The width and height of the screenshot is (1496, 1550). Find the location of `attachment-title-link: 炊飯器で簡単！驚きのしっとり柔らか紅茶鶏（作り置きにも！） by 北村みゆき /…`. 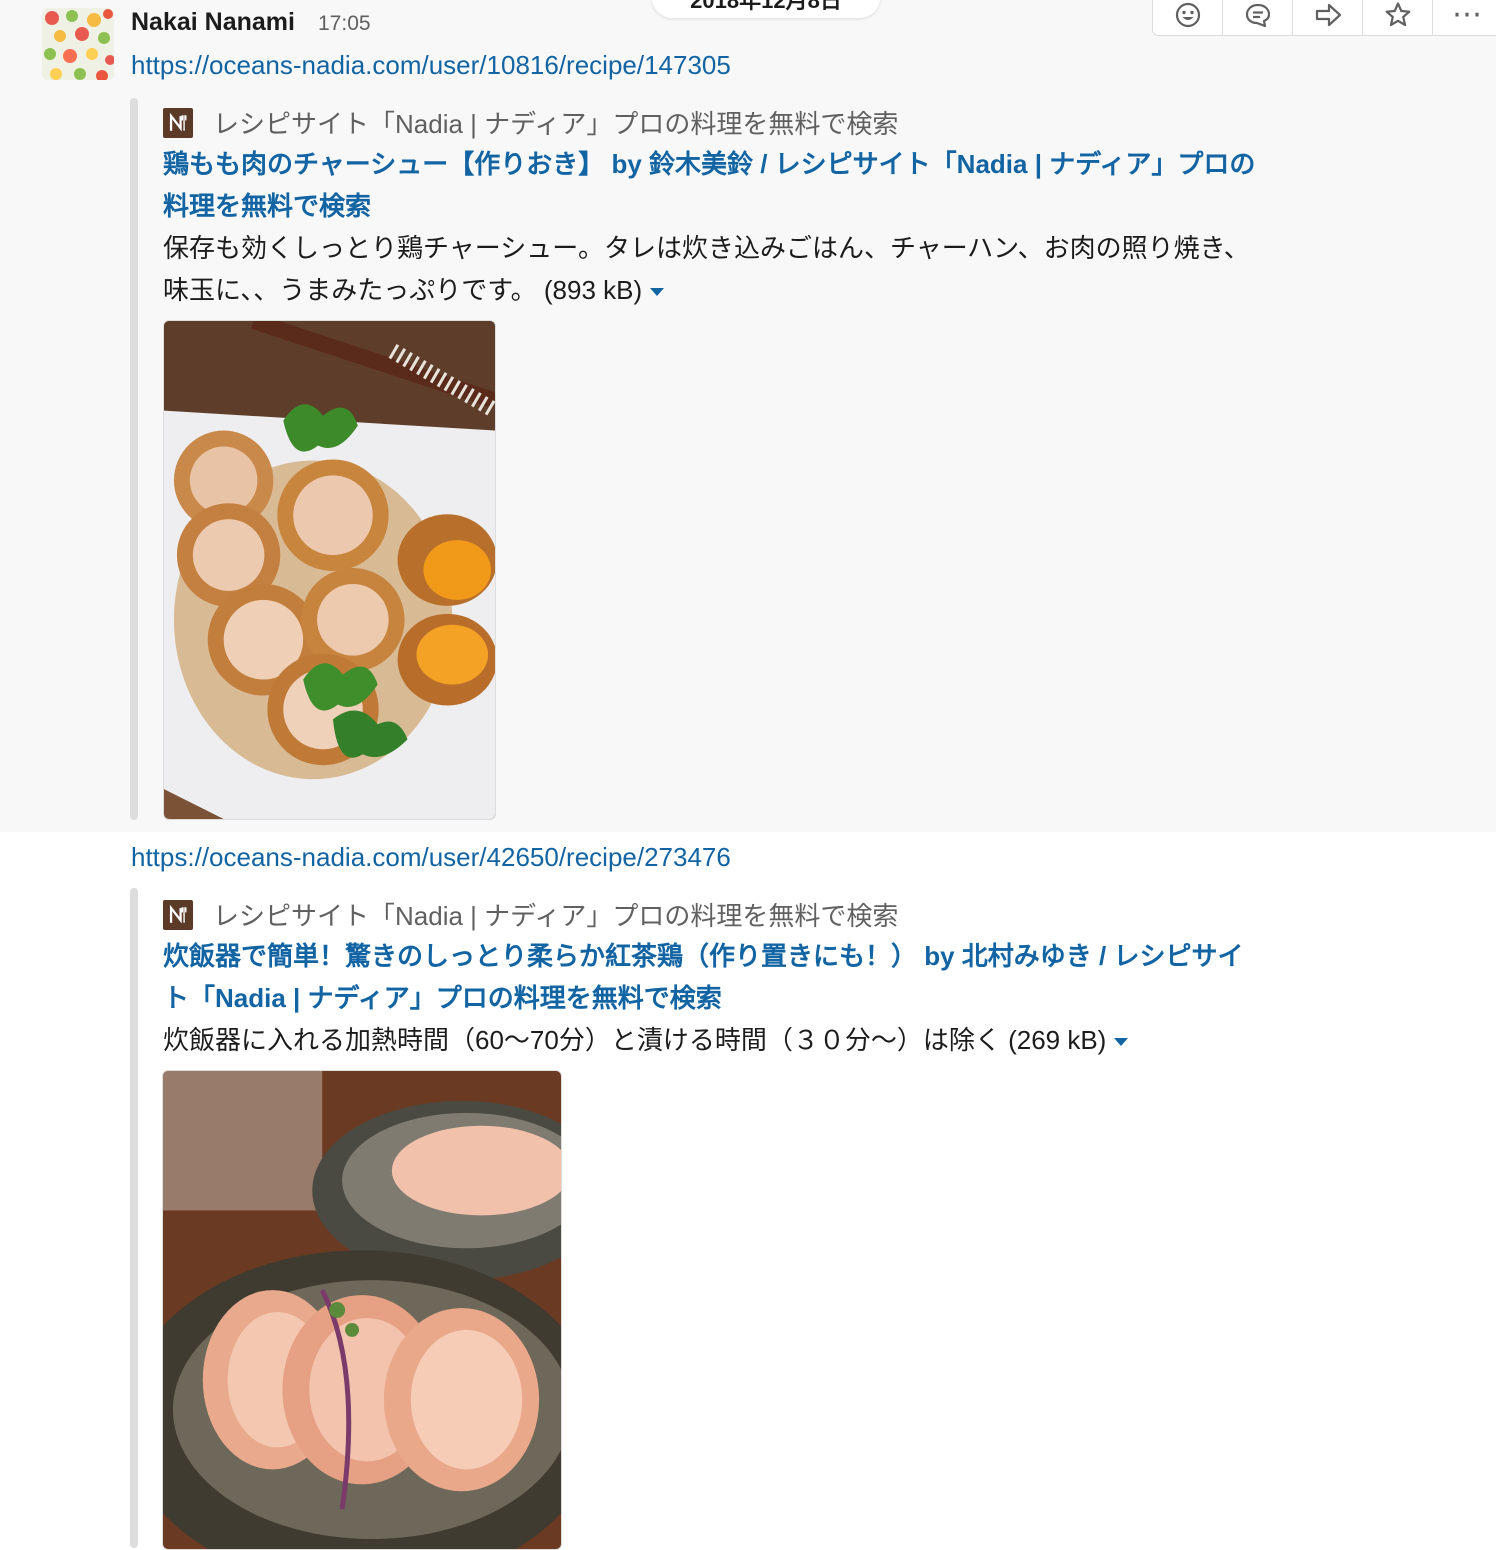

attachment-title-link: 炊飯器で簡単！驚きのしっとり柔らか紅茶鶏（作り置きにも！） by 北村みゆき /… is located at coordinates (713, 977).